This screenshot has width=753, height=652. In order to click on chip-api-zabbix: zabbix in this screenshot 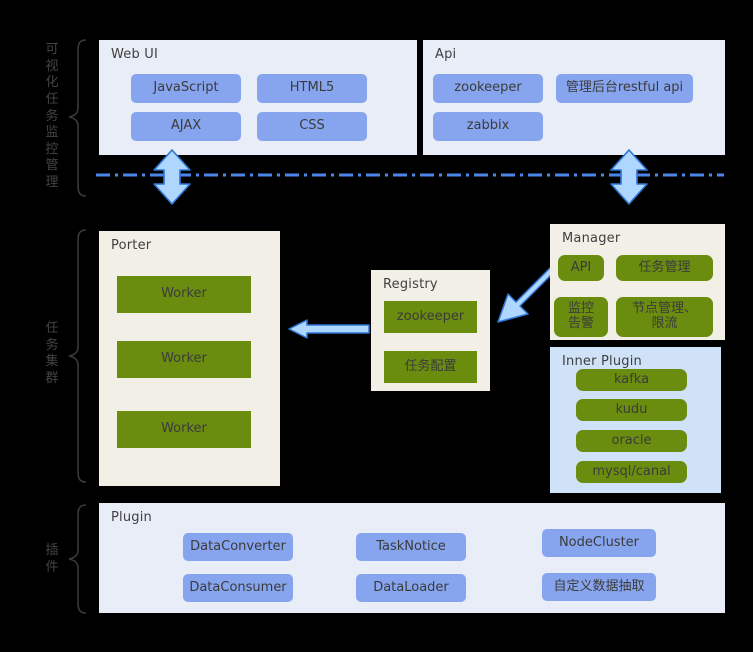, I will do `click(488, 126)`.